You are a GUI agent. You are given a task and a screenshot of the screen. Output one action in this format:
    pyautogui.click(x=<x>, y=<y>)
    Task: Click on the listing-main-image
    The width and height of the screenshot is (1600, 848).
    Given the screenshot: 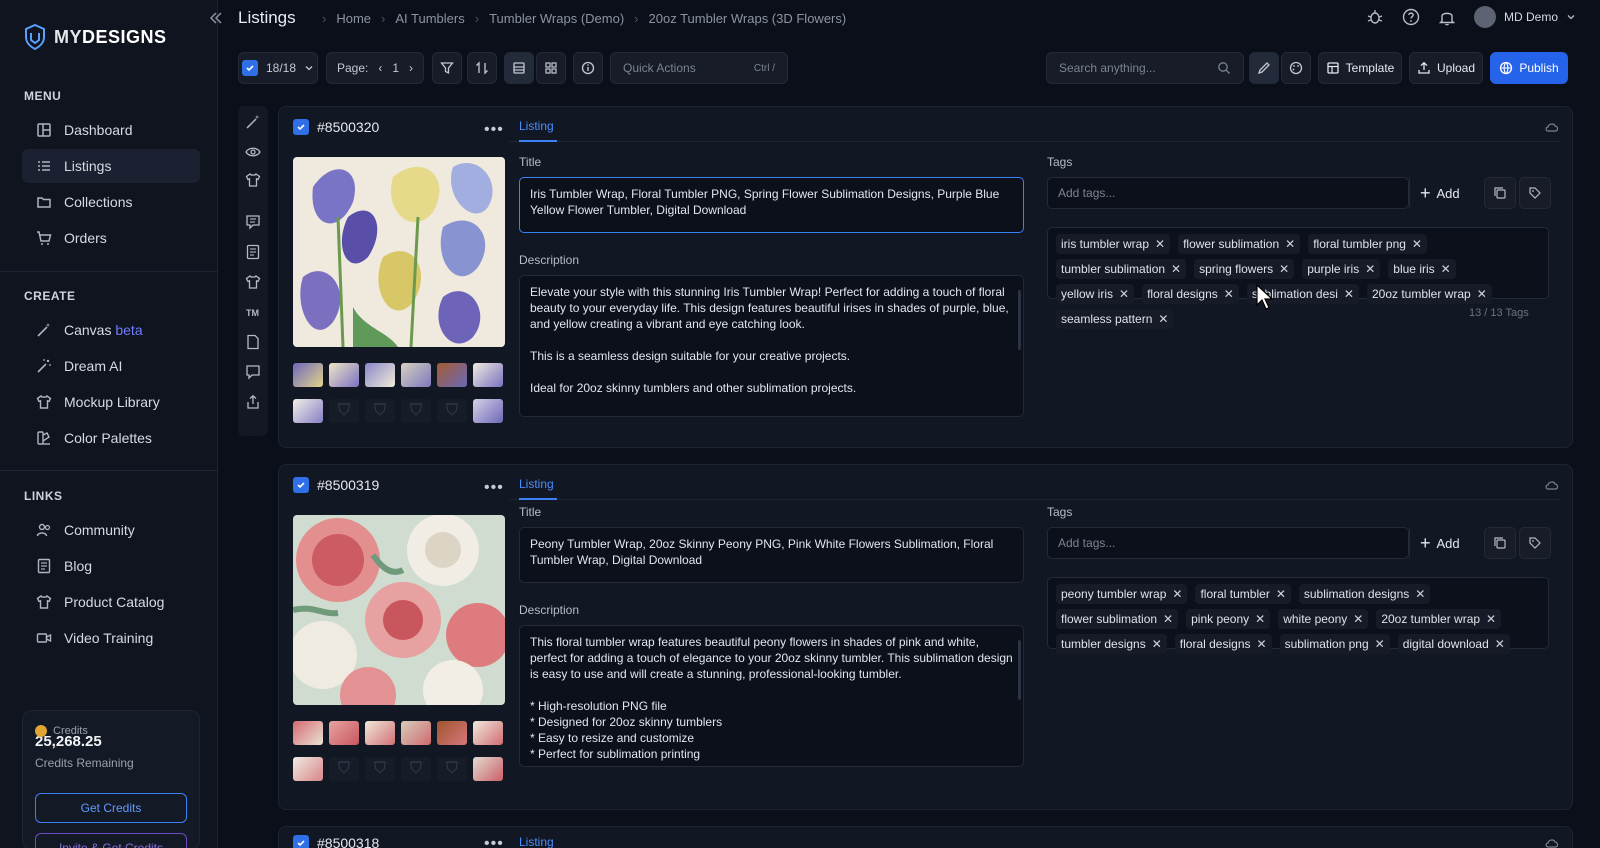 What is the action you would take?
    pyautogui.click(x=399, y=610)
    